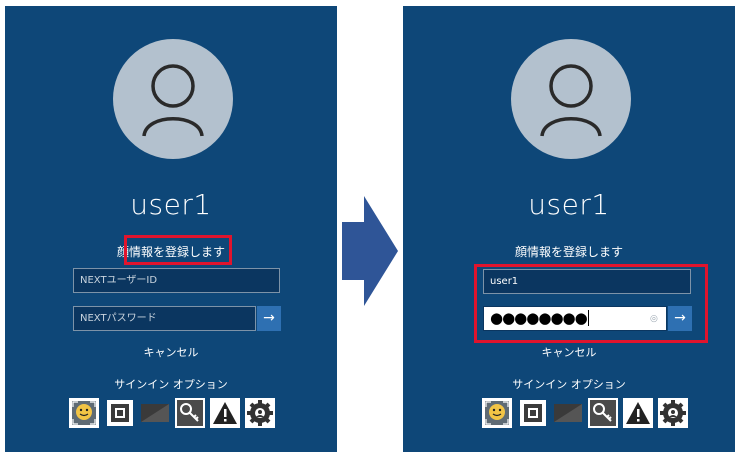 The image size is (742, 459). Describe the element at coordinates (164, 318) in the screenshot. I see `password-field: NEXTパスワード` at that location.